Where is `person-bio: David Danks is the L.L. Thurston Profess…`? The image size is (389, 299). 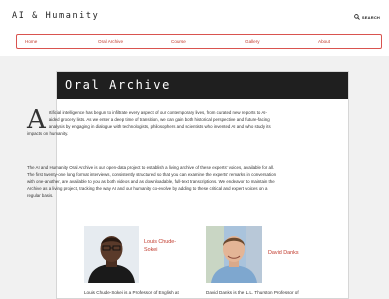
person-bio: David Danks is the L.L. Thurston Profess… is located at coordinates (252, 292).